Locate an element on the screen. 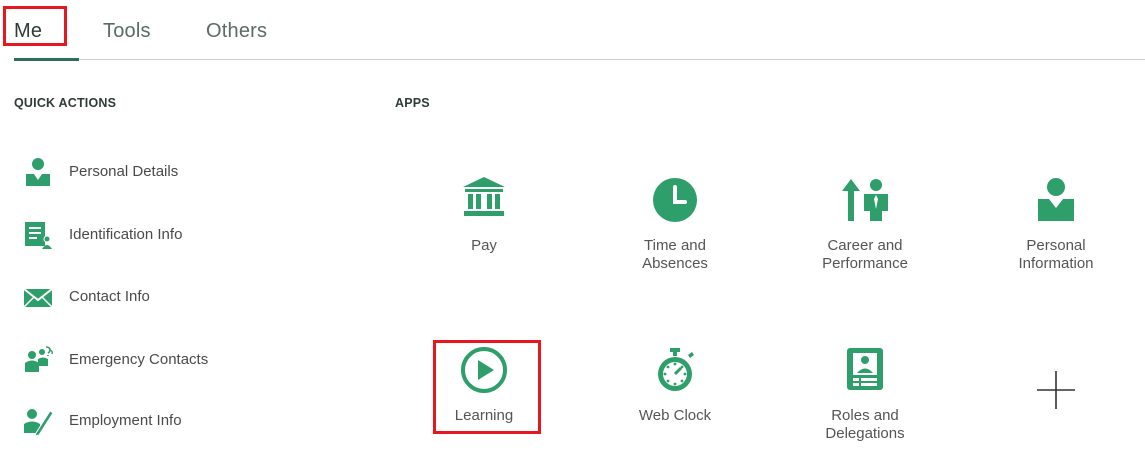  career-arrow-person-icon is located at coordinates (865, 202).